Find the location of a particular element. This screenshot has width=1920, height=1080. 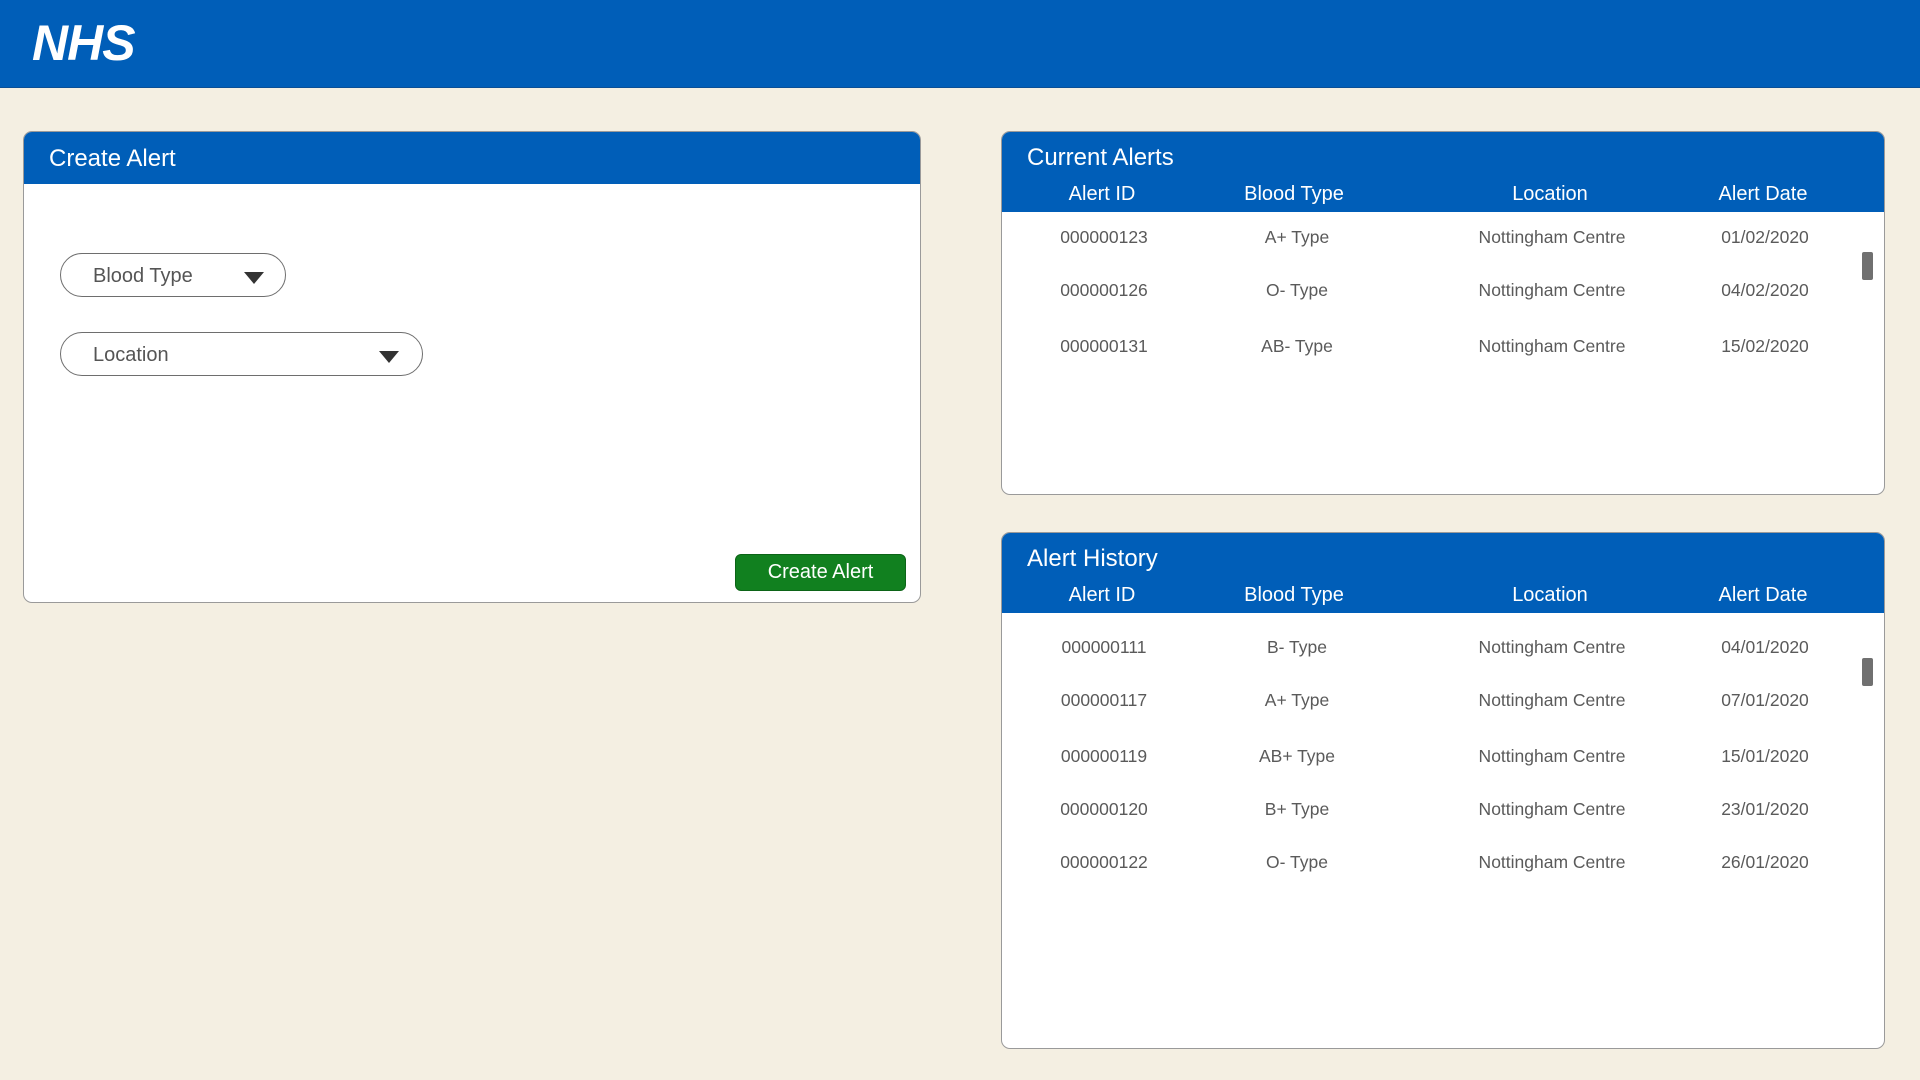

create-alert-title: Create Alert is located at coordinates (112, 158).